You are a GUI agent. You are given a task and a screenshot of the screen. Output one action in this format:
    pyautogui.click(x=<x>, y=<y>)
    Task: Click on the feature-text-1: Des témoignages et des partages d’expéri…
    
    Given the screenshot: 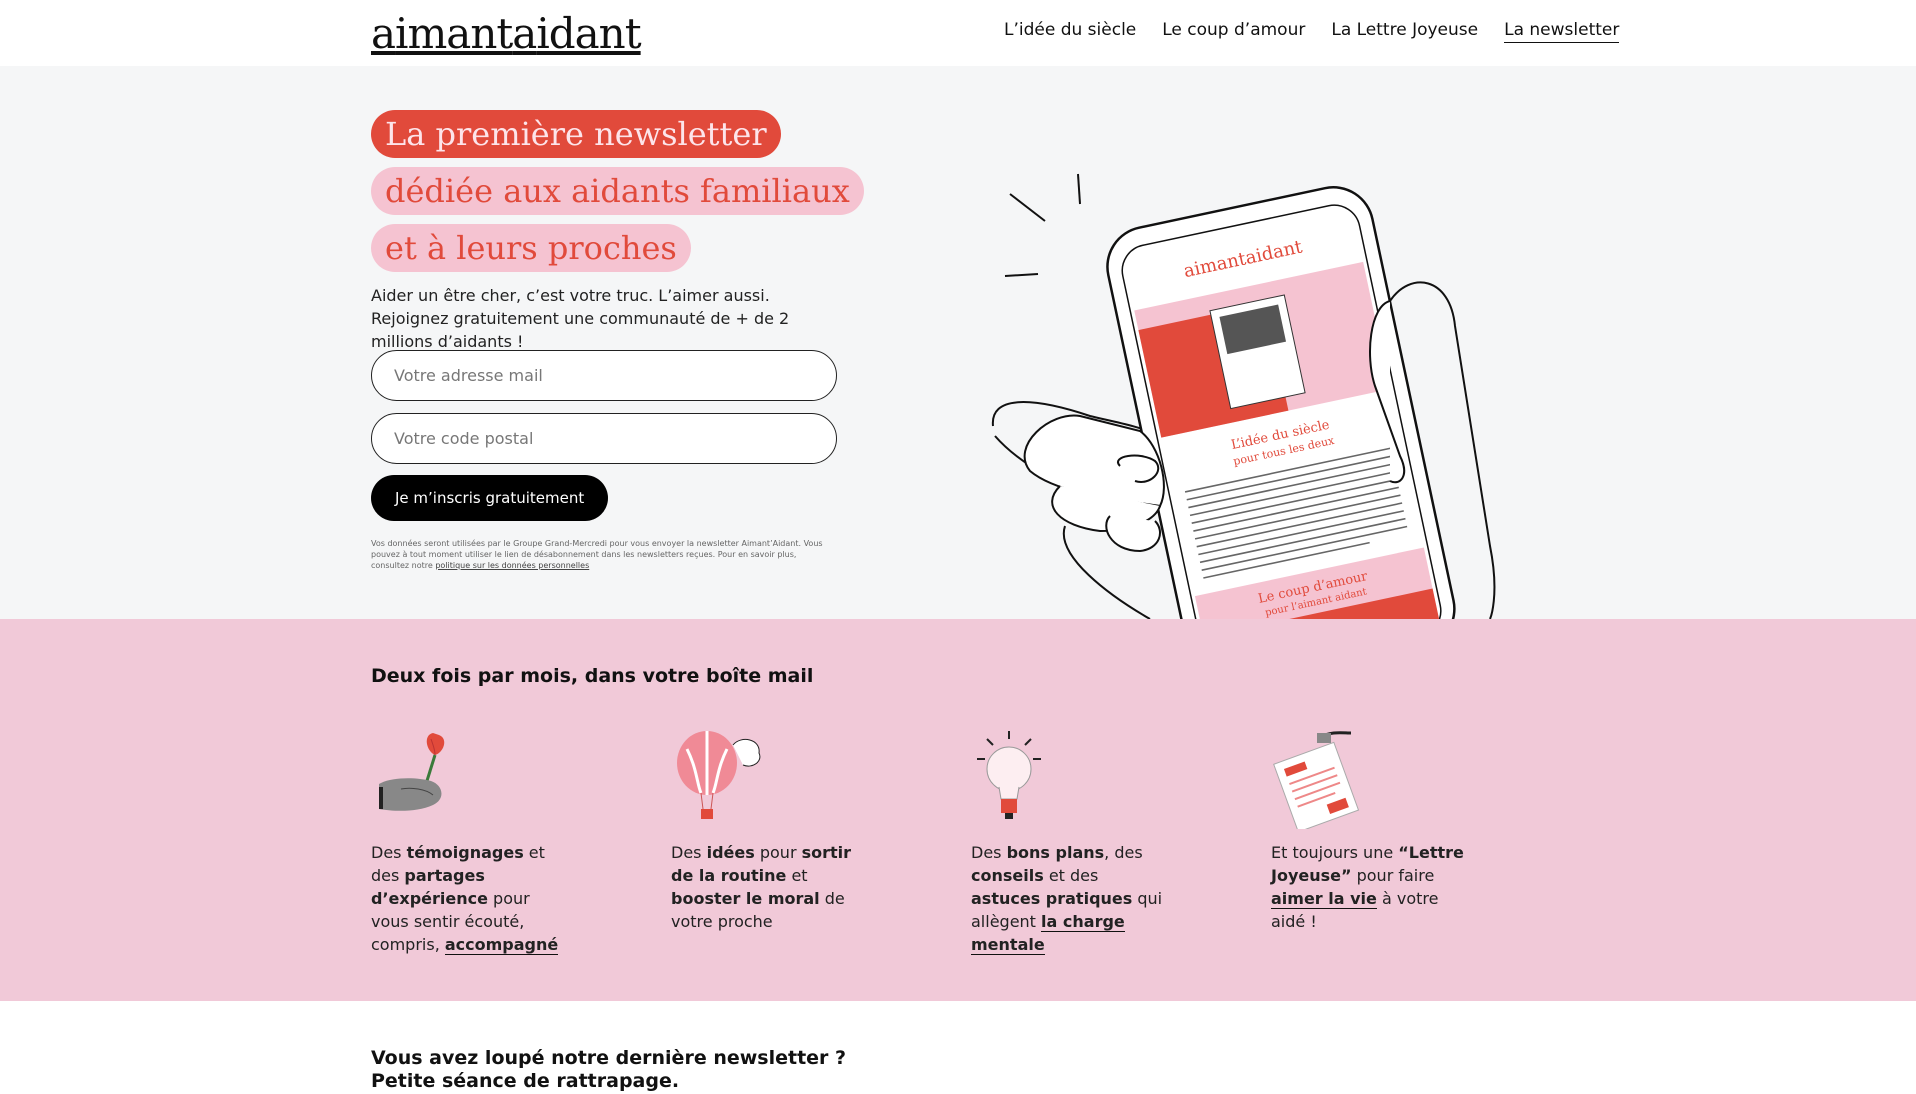 What is the action you would take?
    pyautogui.click(x=465, y=899)
    